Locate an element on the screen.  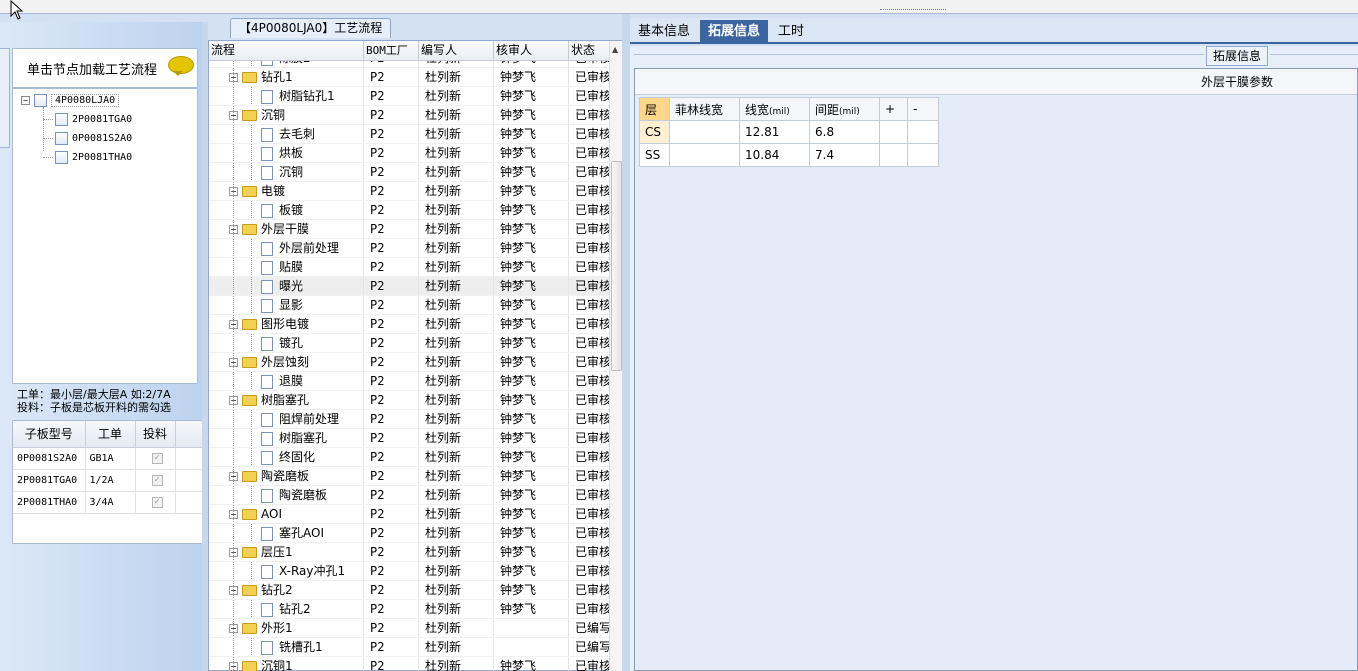
table-row: 贴膜 P2 杜列新 钟梦飞 已审核 is located at coordinates (409, 267).